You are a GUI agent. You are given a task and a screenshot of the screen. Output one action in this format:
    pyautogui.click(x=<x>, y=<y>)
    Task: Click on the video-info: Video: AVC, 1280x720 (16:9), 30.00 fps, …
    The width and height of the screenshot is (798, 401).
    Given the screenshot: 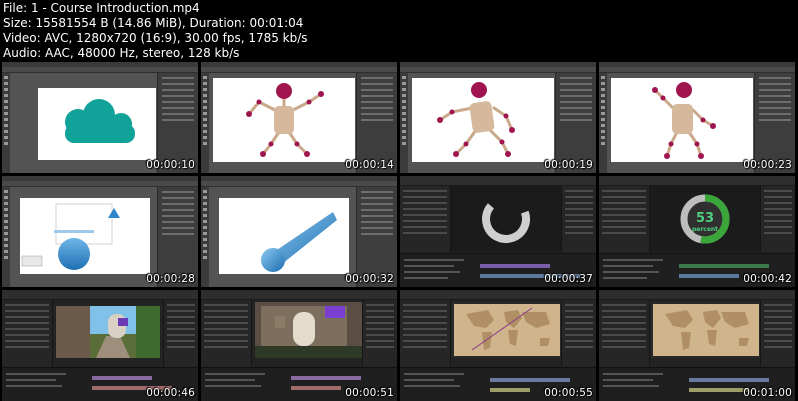 What is the action you would take?
    pyautogui.click(x=155, y=38)
    